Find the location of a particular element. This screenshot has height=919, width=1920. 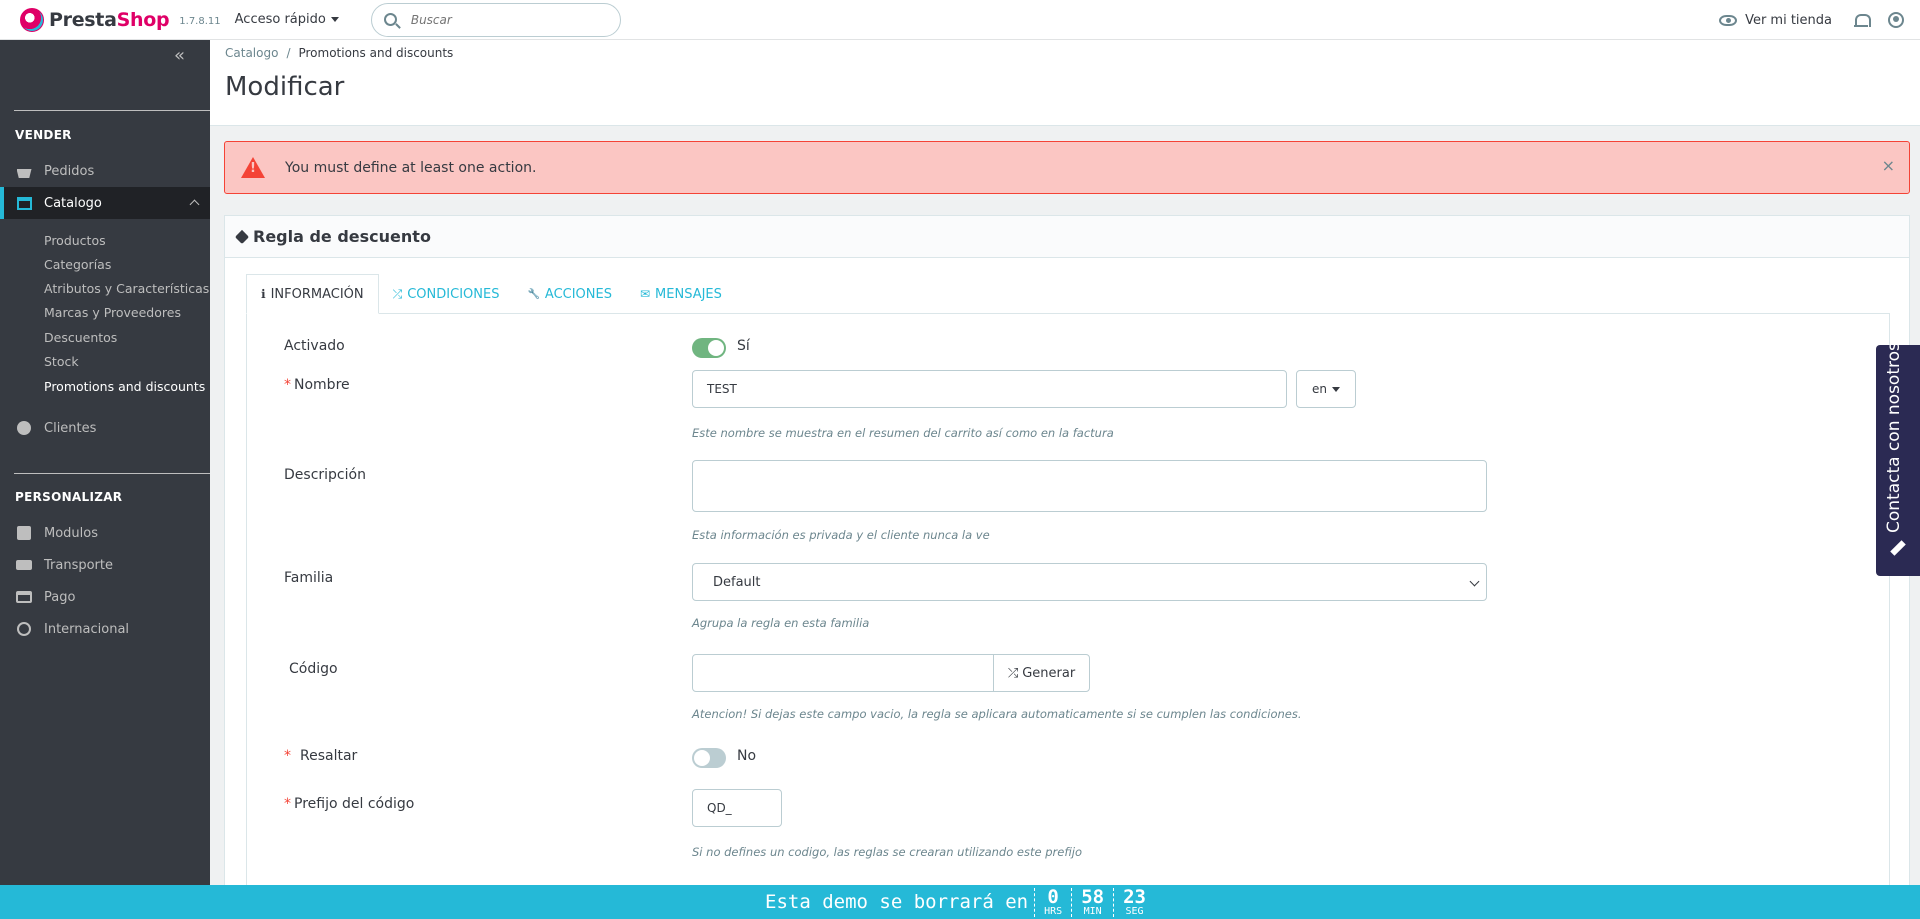

contact-us-tab: Contacta con nosotros is located at coordinates (1898, 459).